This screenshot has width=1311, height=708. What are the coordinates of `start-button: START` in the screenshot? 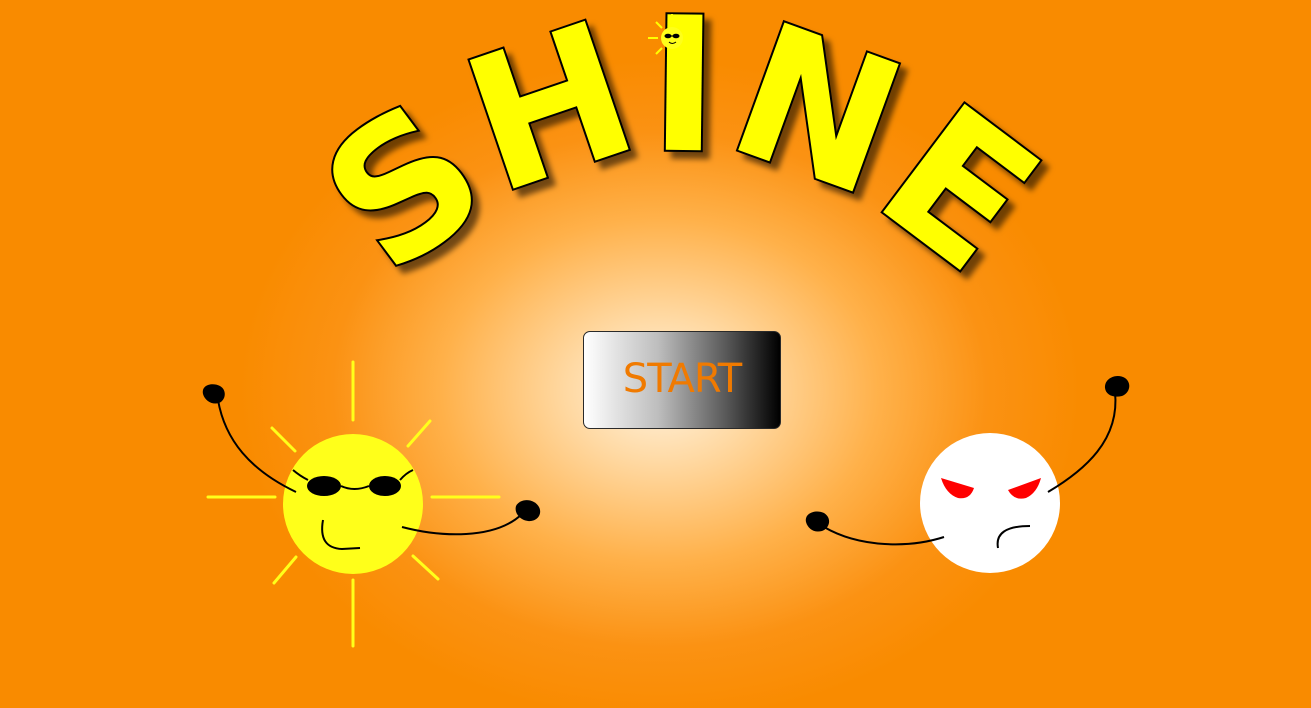 It's located at (682, 380).